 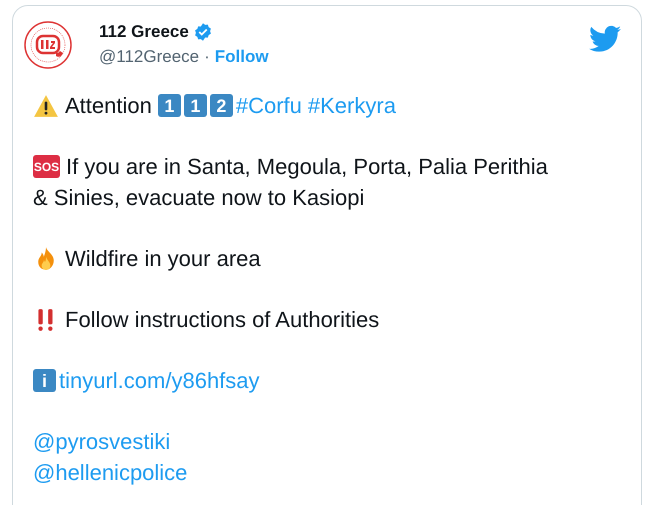 I want to click on hashtag-link: #Corfu, so click(x=269, y=105).